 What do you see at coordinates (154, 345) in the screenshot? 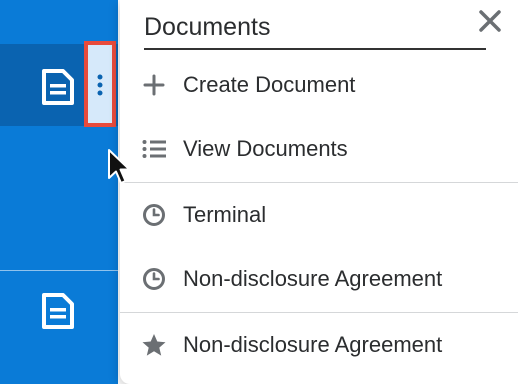
I see `star-icon` at bounding box center [154, 345].